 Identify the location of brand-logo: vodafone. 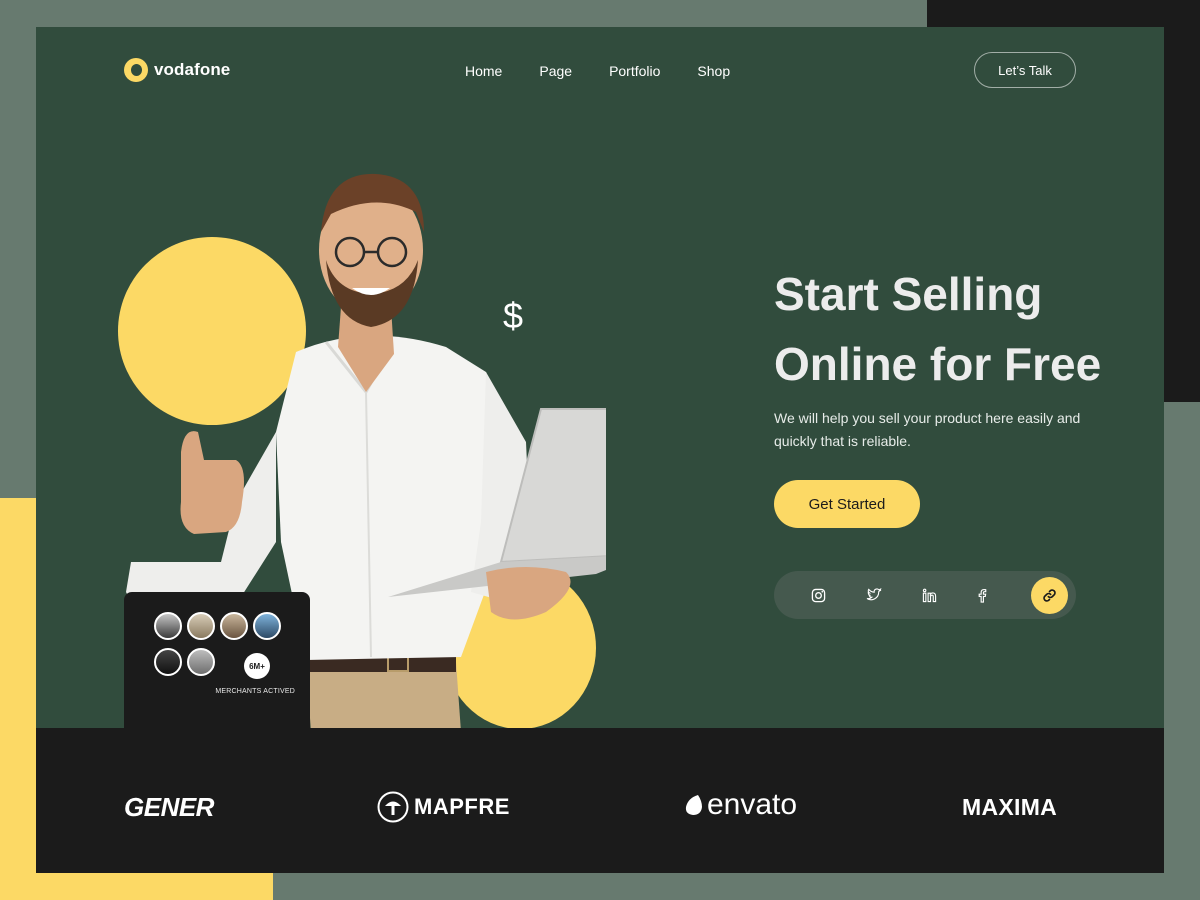
(177, 70).